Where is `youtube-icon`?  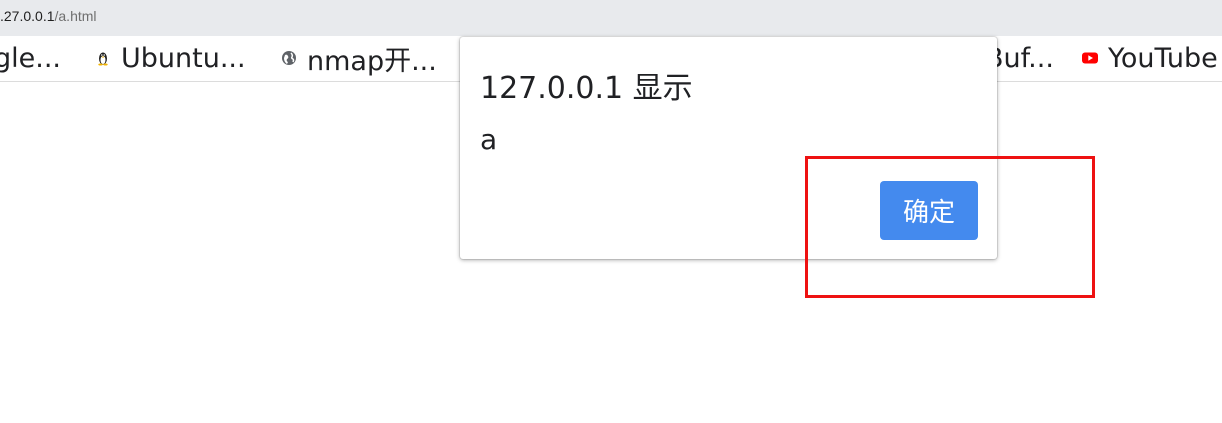
youtube-icon is located at coordinates (1090, 58).